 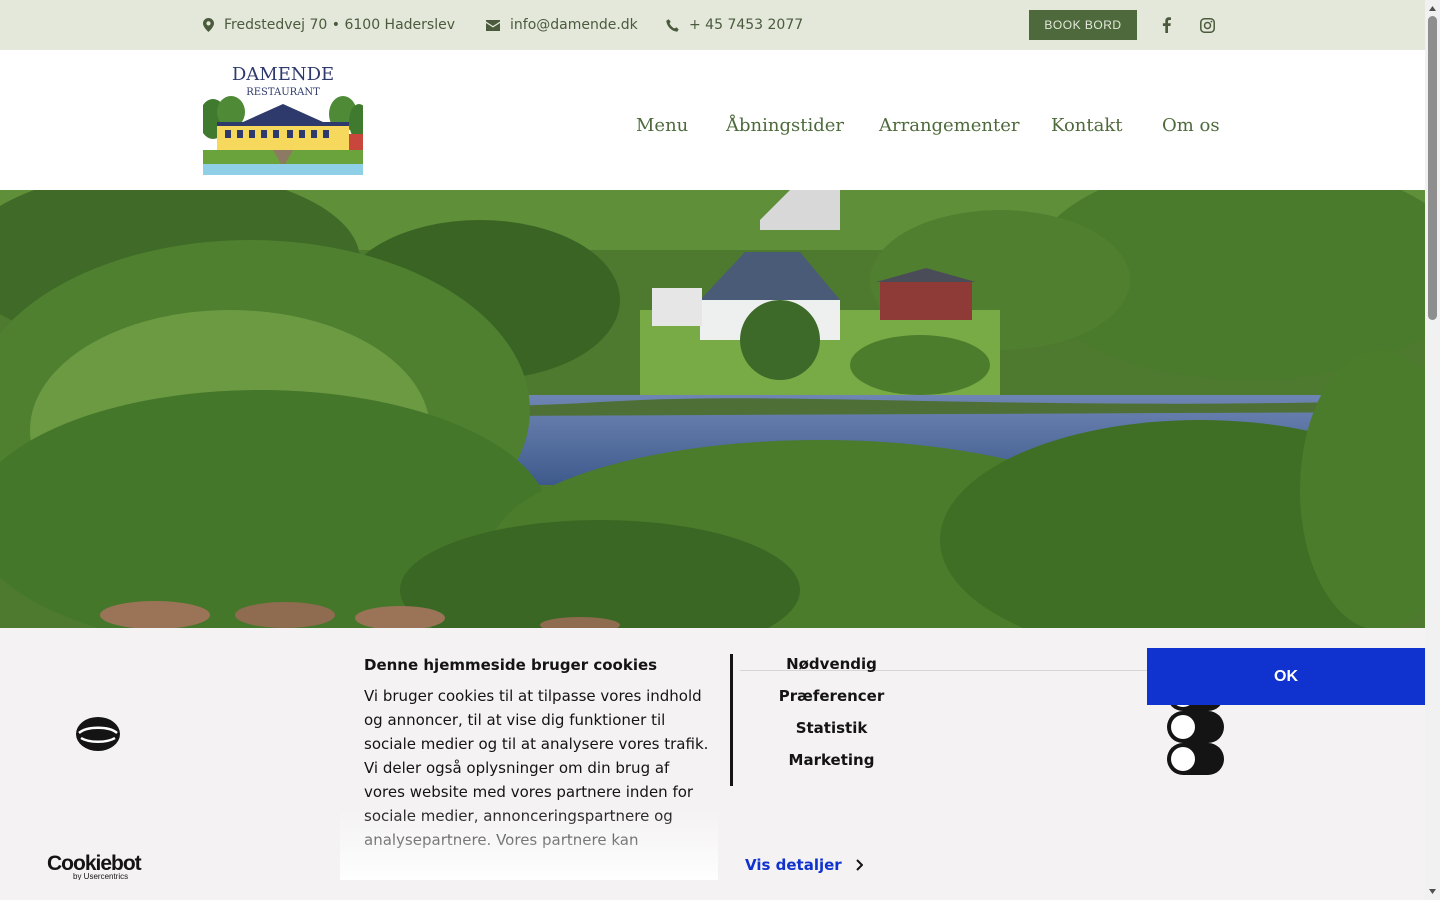 I want to click on phone-link: + 45 7453 2077, so click(x=746, y=25).